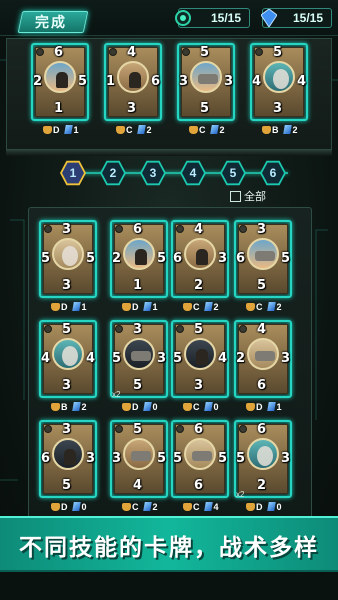  I want to click on card: 65 56, so click(200, 459).